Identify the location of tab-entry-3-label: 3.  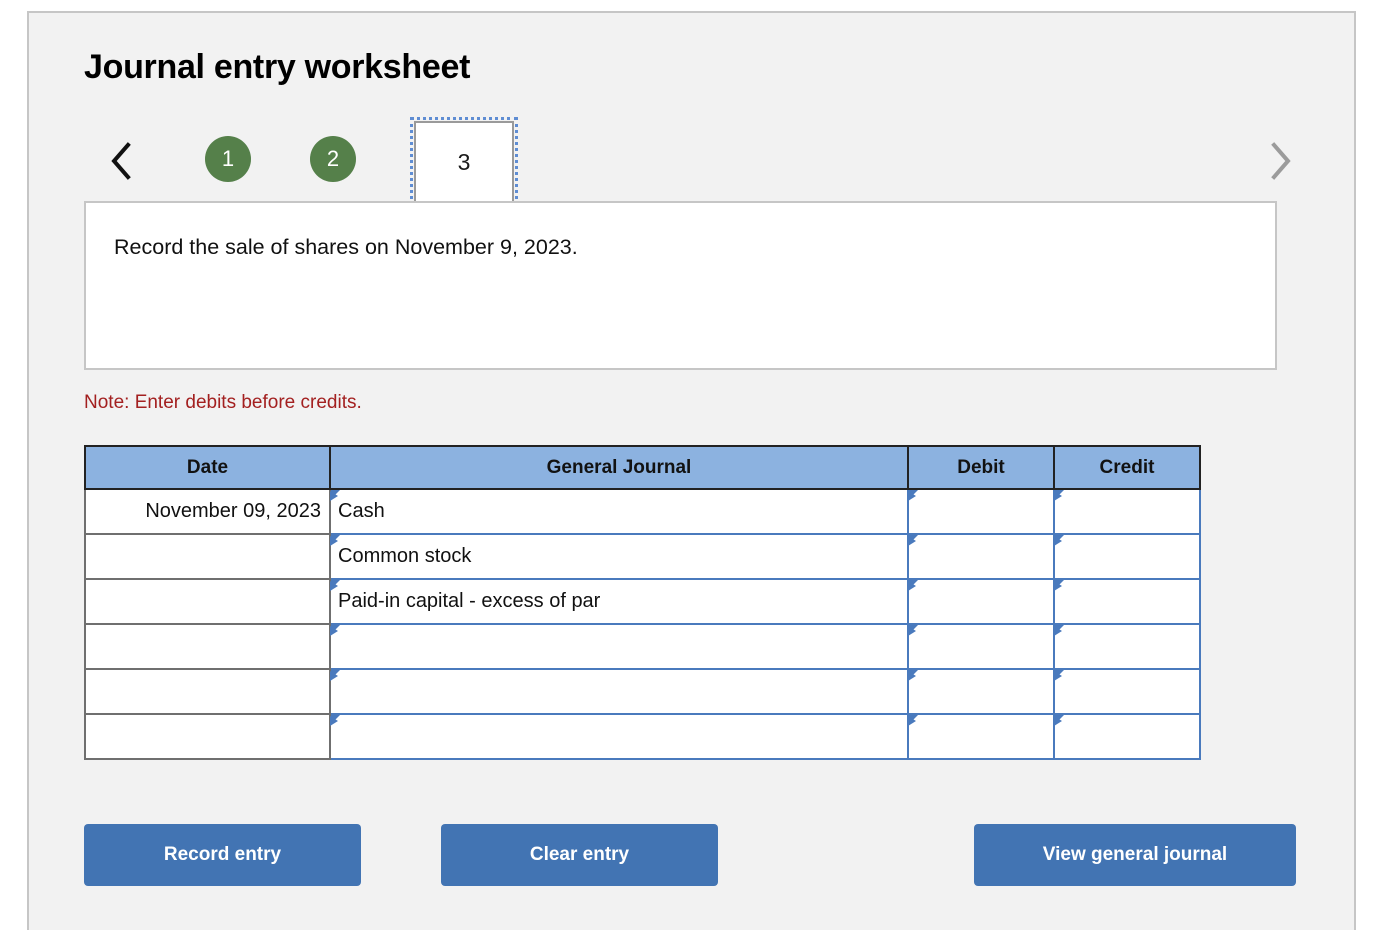
(464, 161).